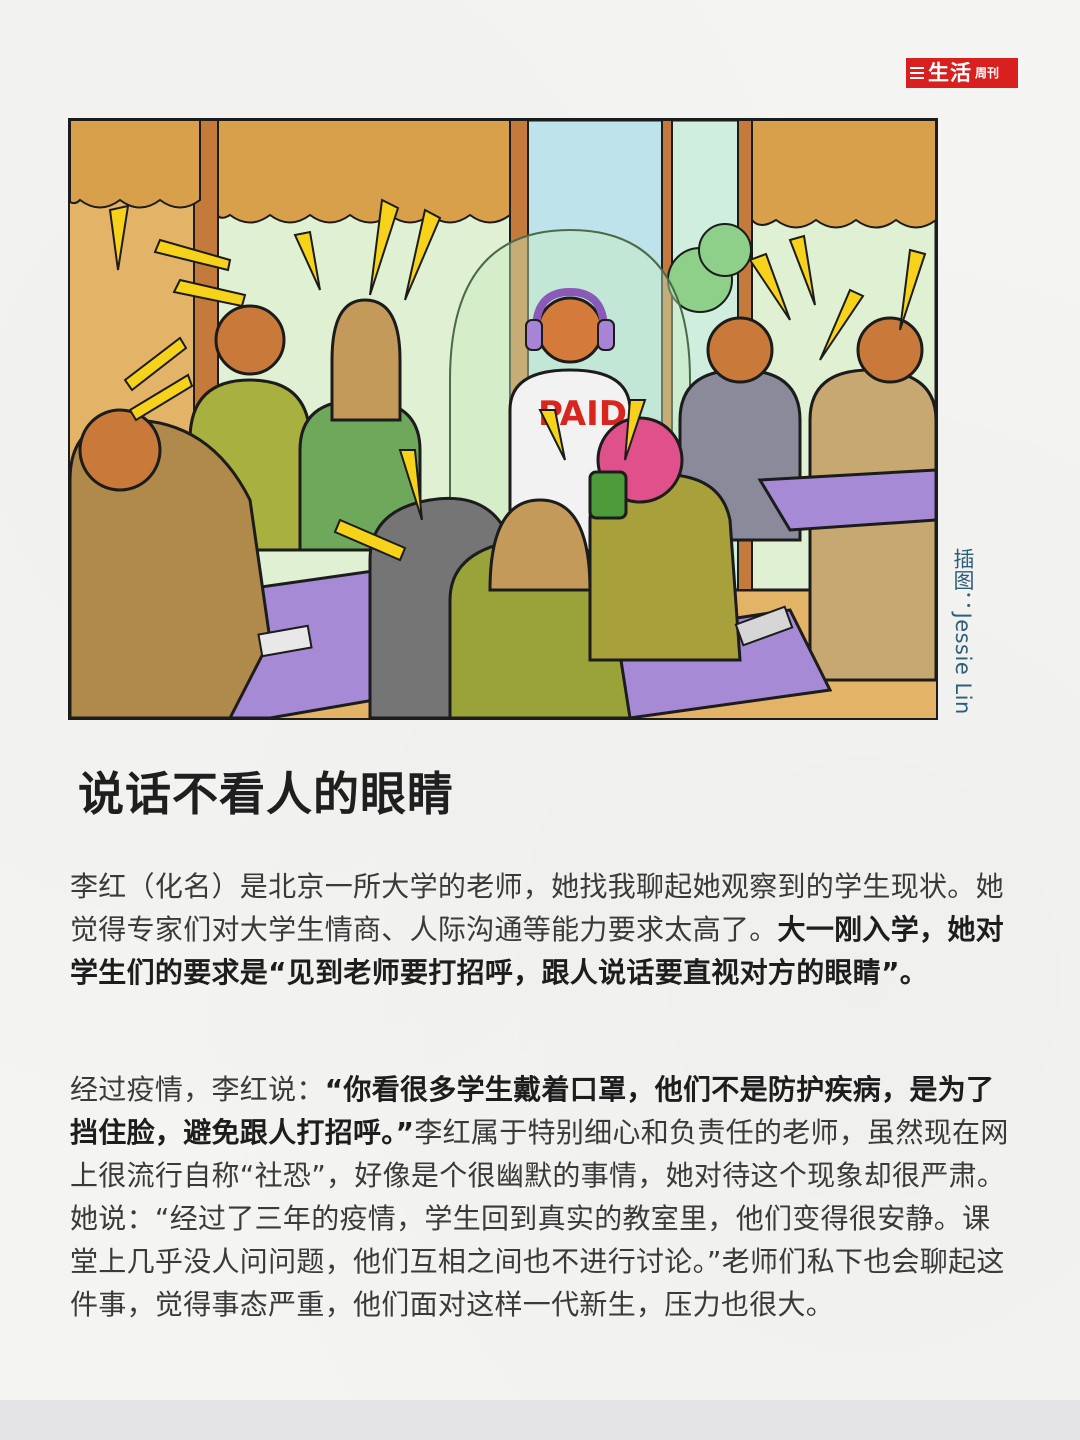  I want to click on magazine-logo: 生活 周刊, so click(962, 73).